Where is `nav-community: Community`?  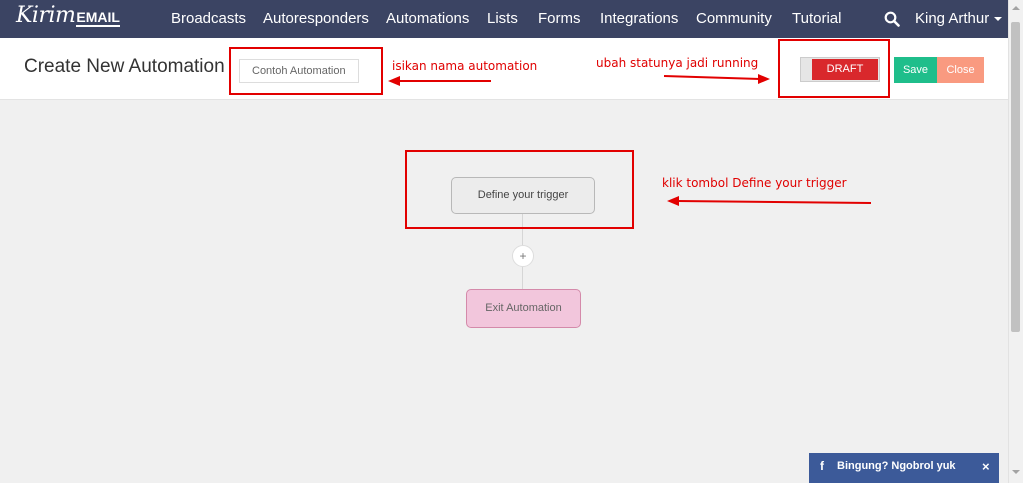 nav-community: Community is located at coordinates (734, 18).